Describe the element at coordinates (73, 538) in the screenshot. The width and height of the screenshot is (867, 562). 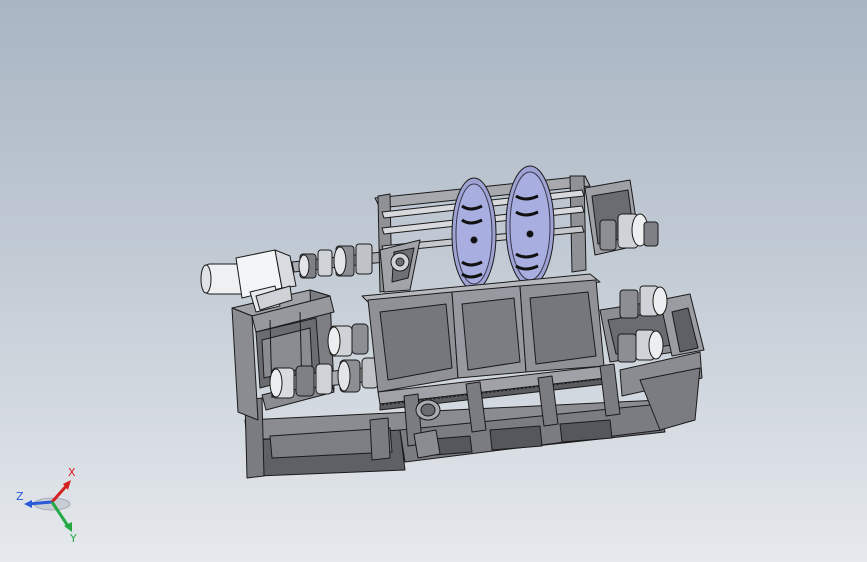
I see `y-axis-label: Y` at that location.